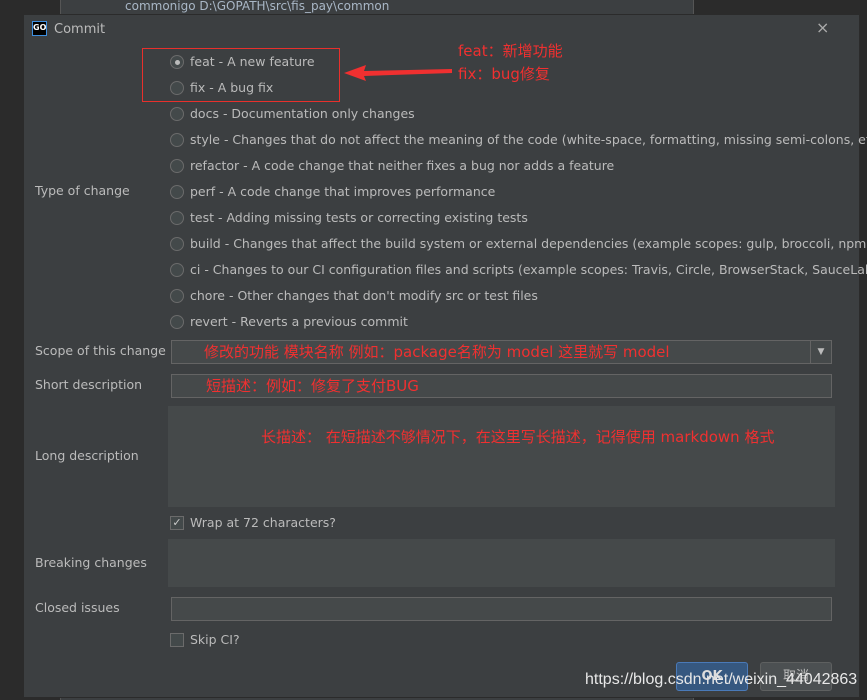 The width and height of the screenshot is (867, 700). I want to click on type-of-change-label: Type of change, so click(82, 190).